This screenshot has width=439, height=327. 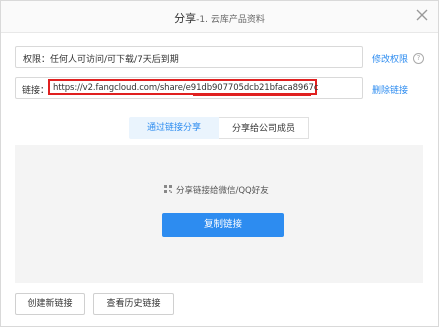 I want to click on dialog-header: 分享-1. 云库产品资料, so click(x=219, y=17).